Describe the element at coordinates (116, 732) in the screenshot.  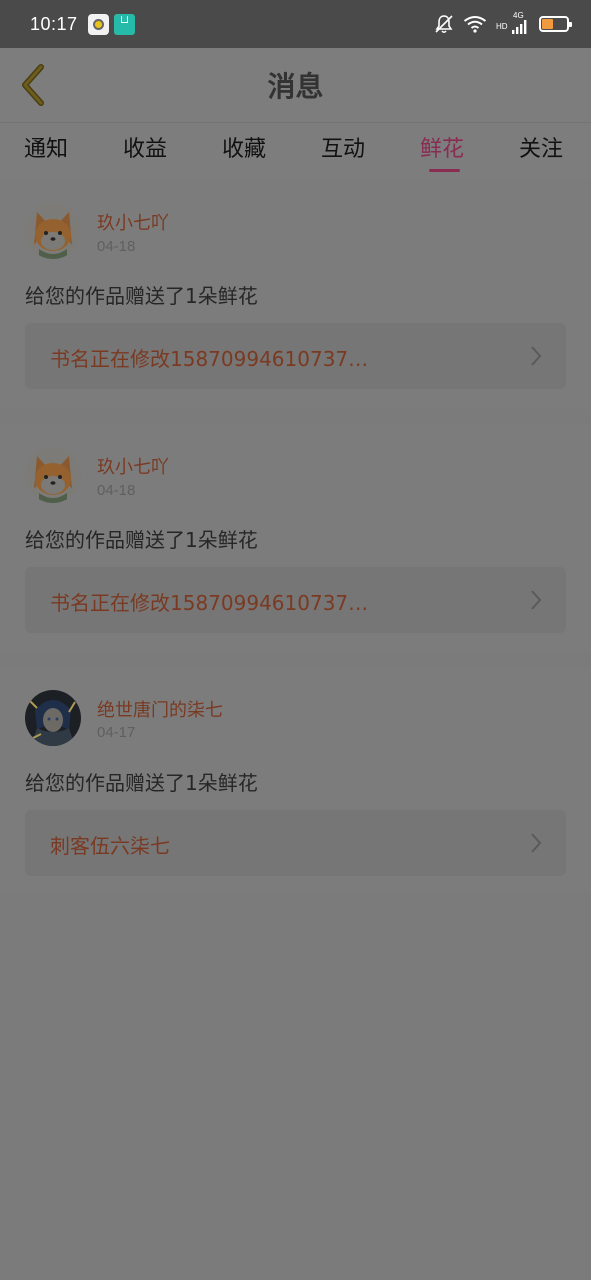
I see `message-date: 04-17` at that location.